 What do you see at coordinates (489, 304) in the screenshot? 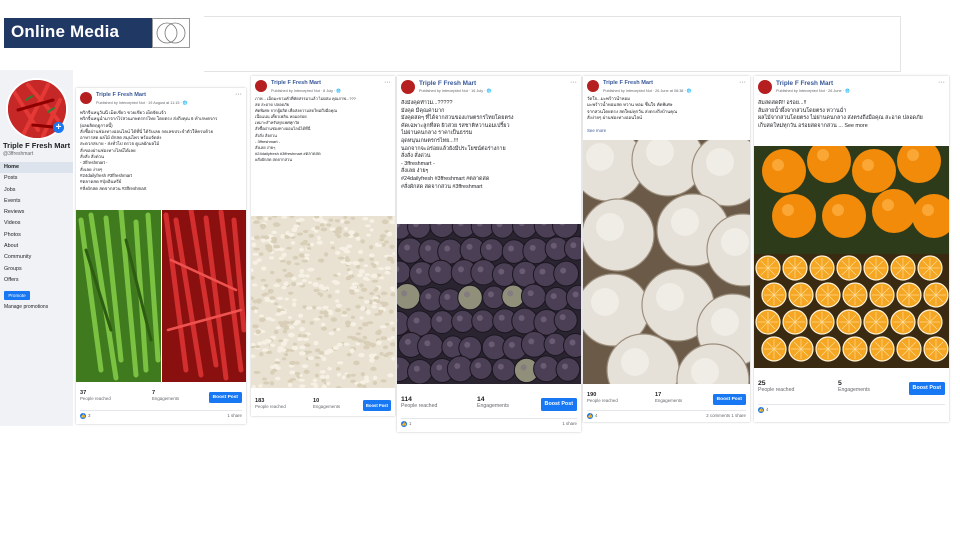
I see `post-image-mangosteen` at bounding box center [489, 304].